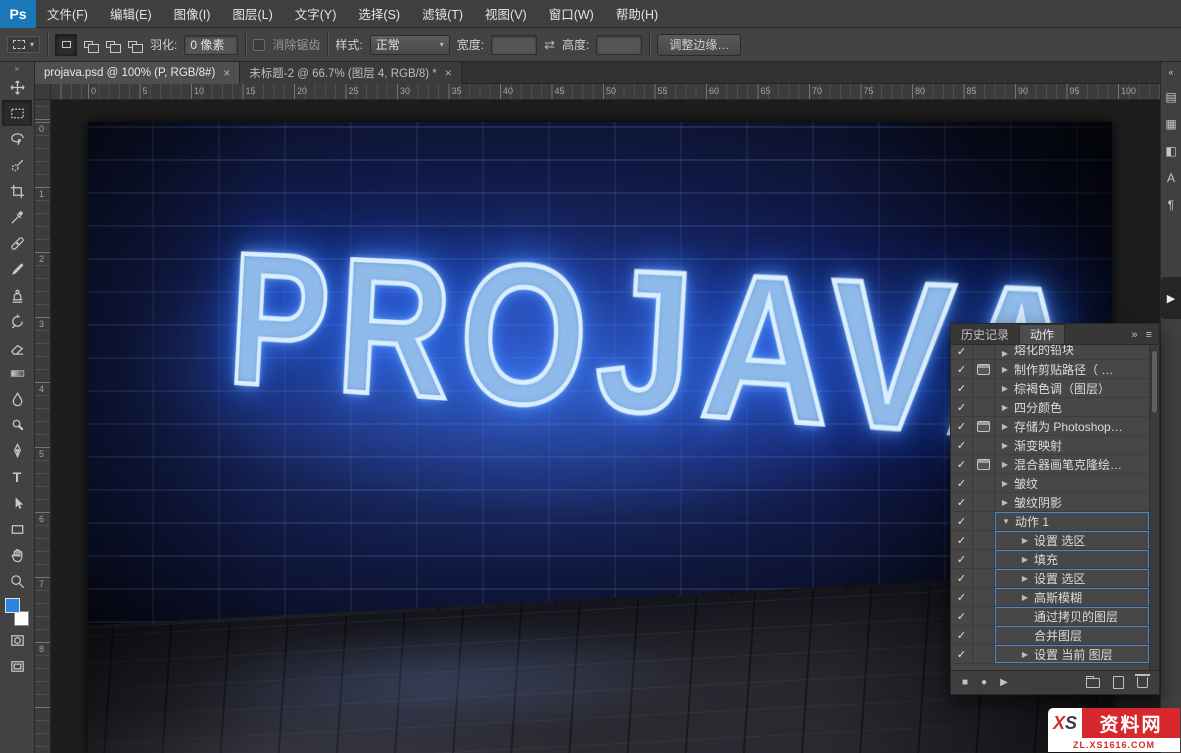 The width and height of the screenshot is (1181, 753). What do you see at coordinates (17, 425) in the screenshot?
I see `dodge-tool` at bounding box center [17, 425].